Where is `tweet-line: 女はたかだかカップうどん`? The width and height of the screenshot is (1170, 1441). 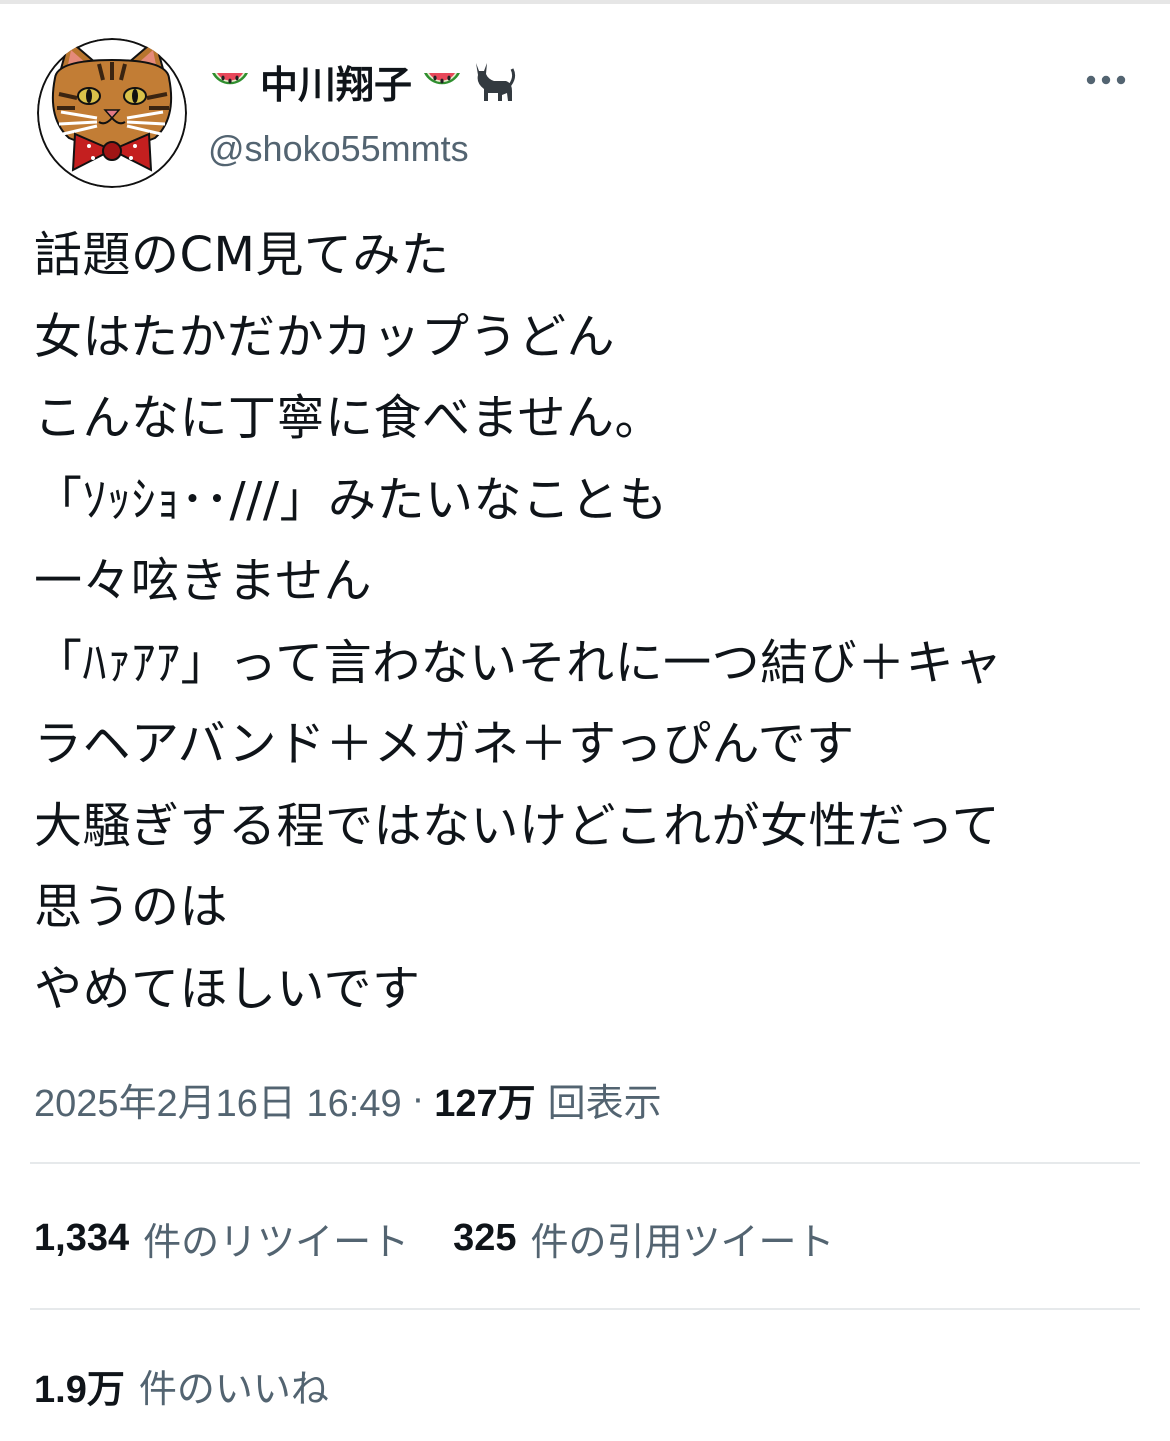 tweet-line: 女はたかだかカップうどん is located at coordinates (325, 336).